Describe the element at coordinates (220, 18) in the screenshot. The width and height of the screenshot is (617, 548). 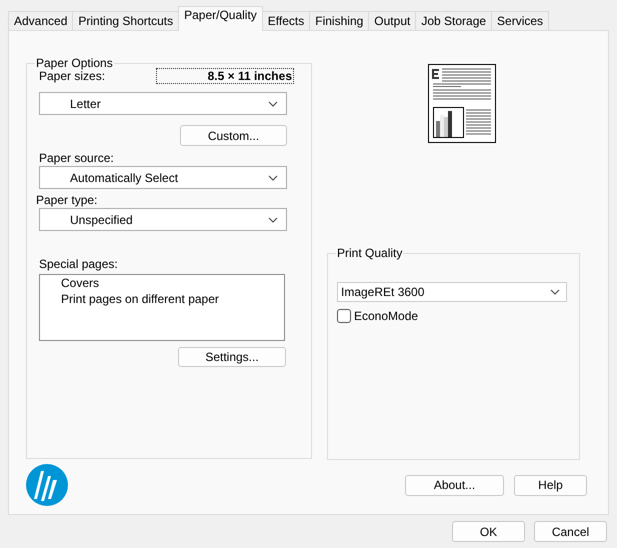
I see `tab: Paper/Quality` at that location.